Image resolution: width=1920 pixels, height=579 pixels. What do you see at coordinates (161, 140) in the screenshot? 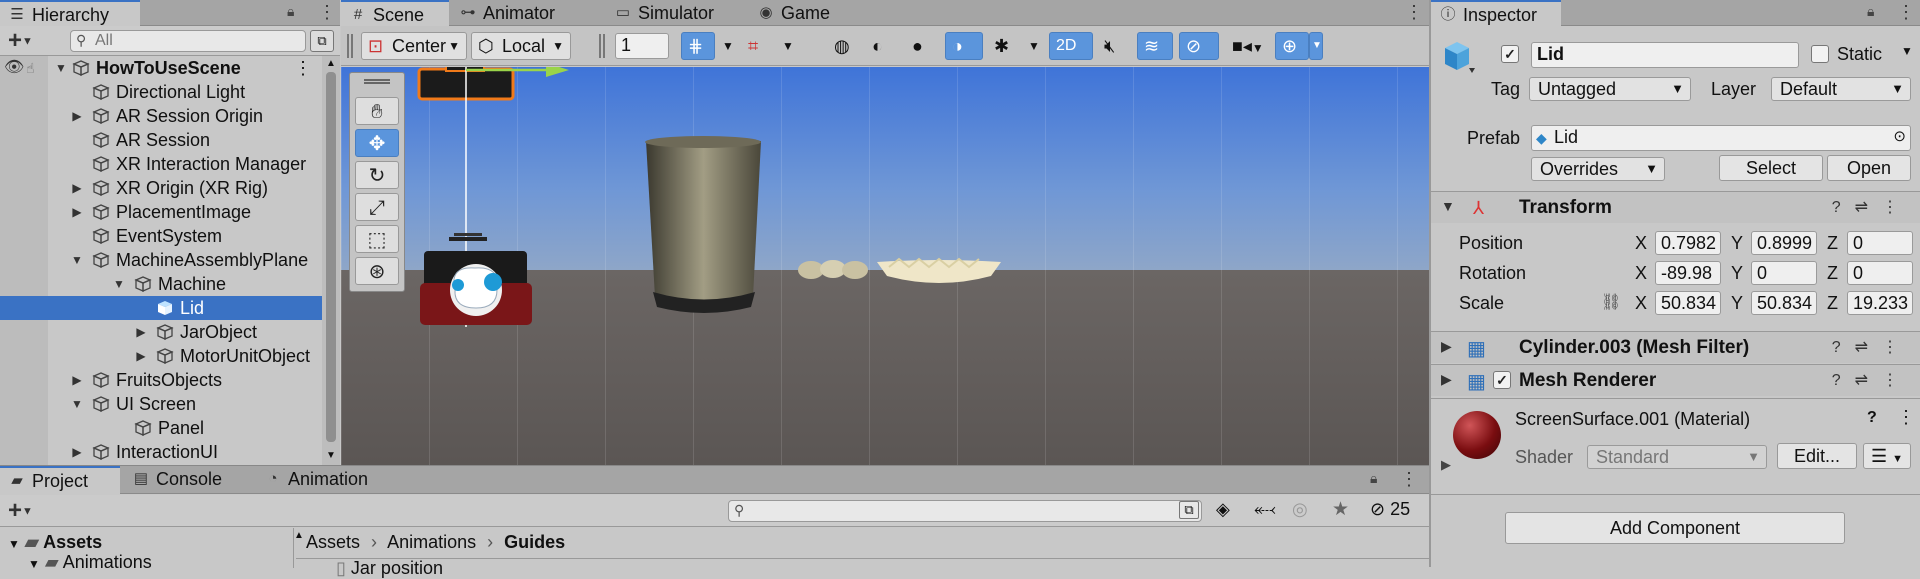
I see `hierarchy-item: AR Session` at bounding box center [161, 140].